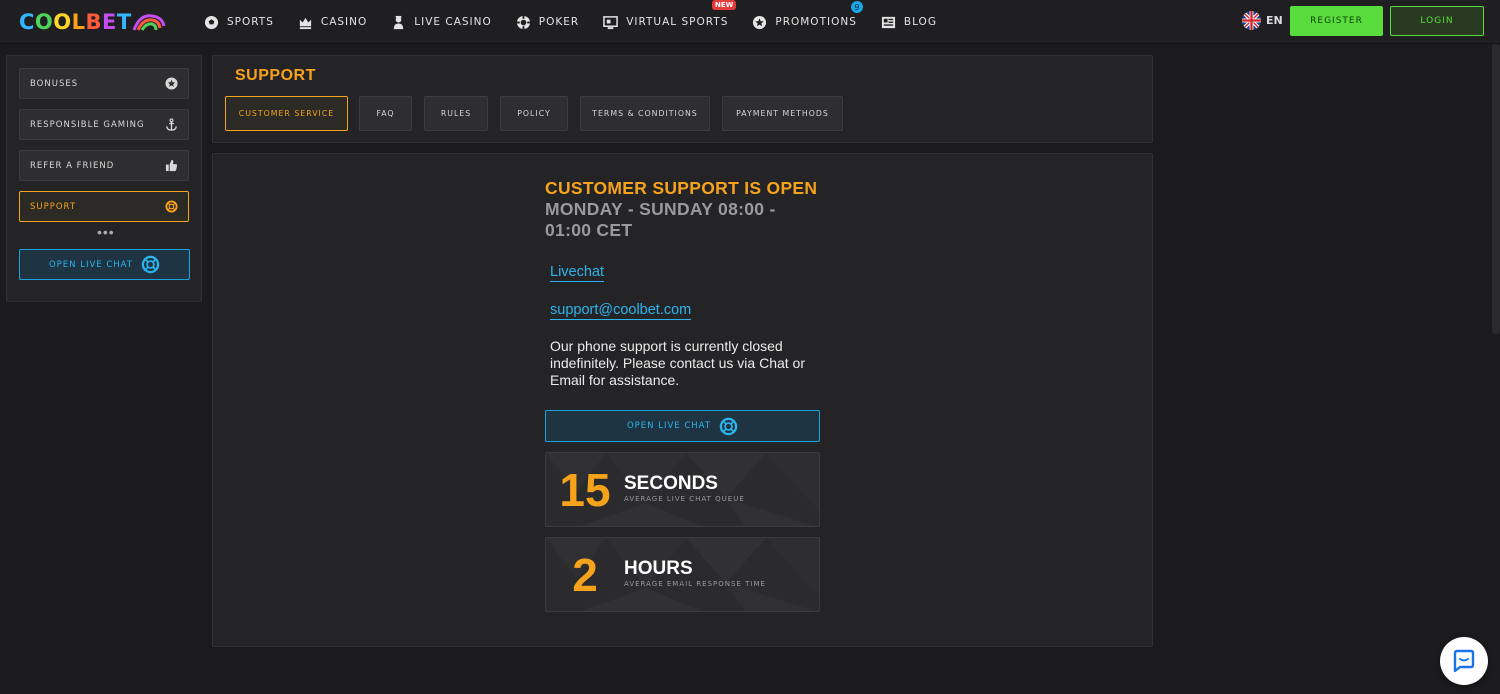 This screenshot has height=694, width=1500. Describe the element at coordinates (782, 113) in the screenshot. I see `tab-payment-methods: PAYMENT METHODS` at that location.